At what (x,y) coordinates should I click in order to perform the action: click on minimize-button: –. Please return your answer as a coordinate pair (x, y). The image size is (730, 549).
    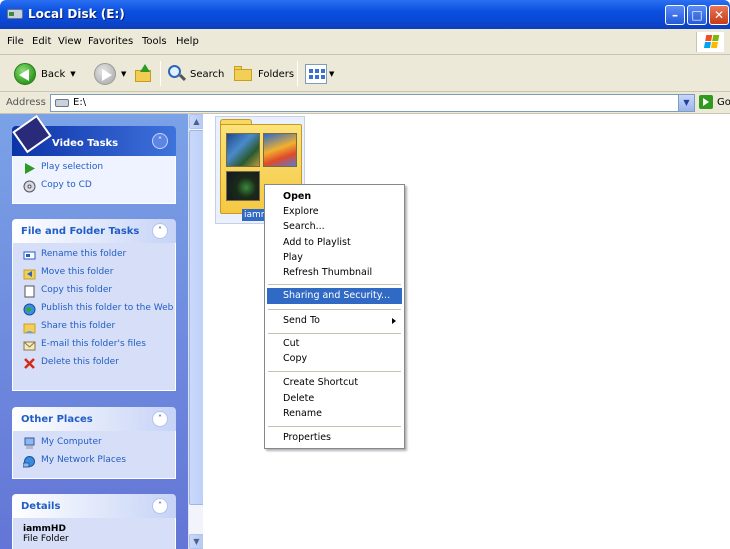
    Looking at the image, I should click on (675, 15).